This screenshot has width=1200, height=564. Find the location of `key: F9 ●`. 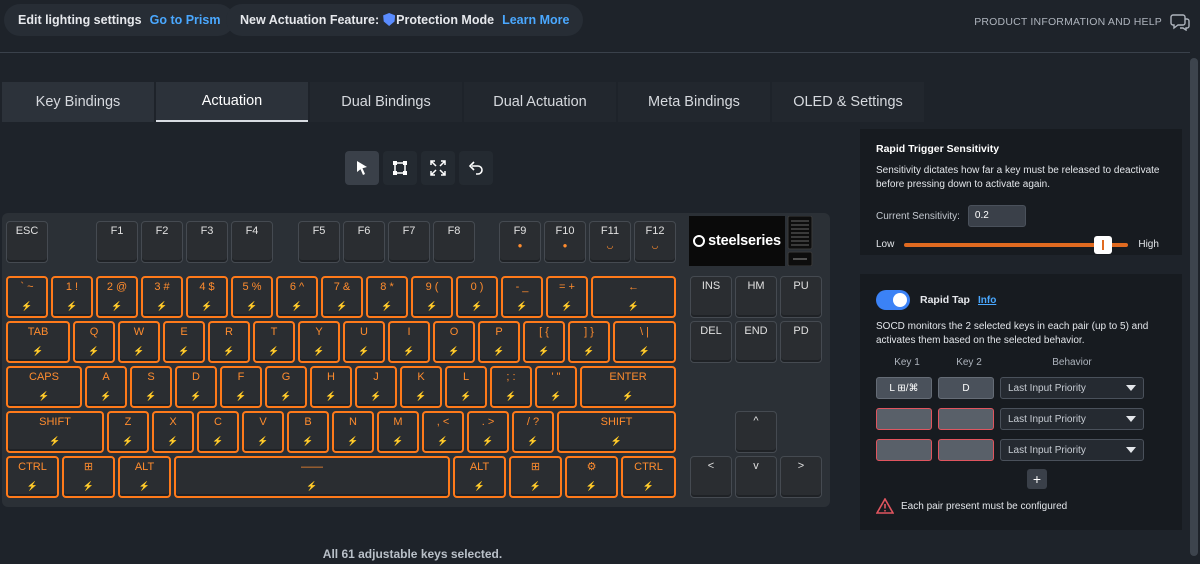

key: F9 ● is located at coordinates (520, 242).